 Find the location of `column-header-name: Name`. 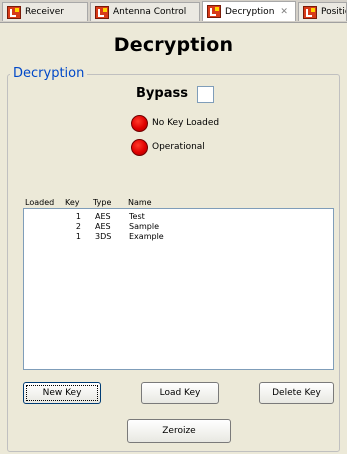

column-header-name: Name is located at coordinates (140, 202).